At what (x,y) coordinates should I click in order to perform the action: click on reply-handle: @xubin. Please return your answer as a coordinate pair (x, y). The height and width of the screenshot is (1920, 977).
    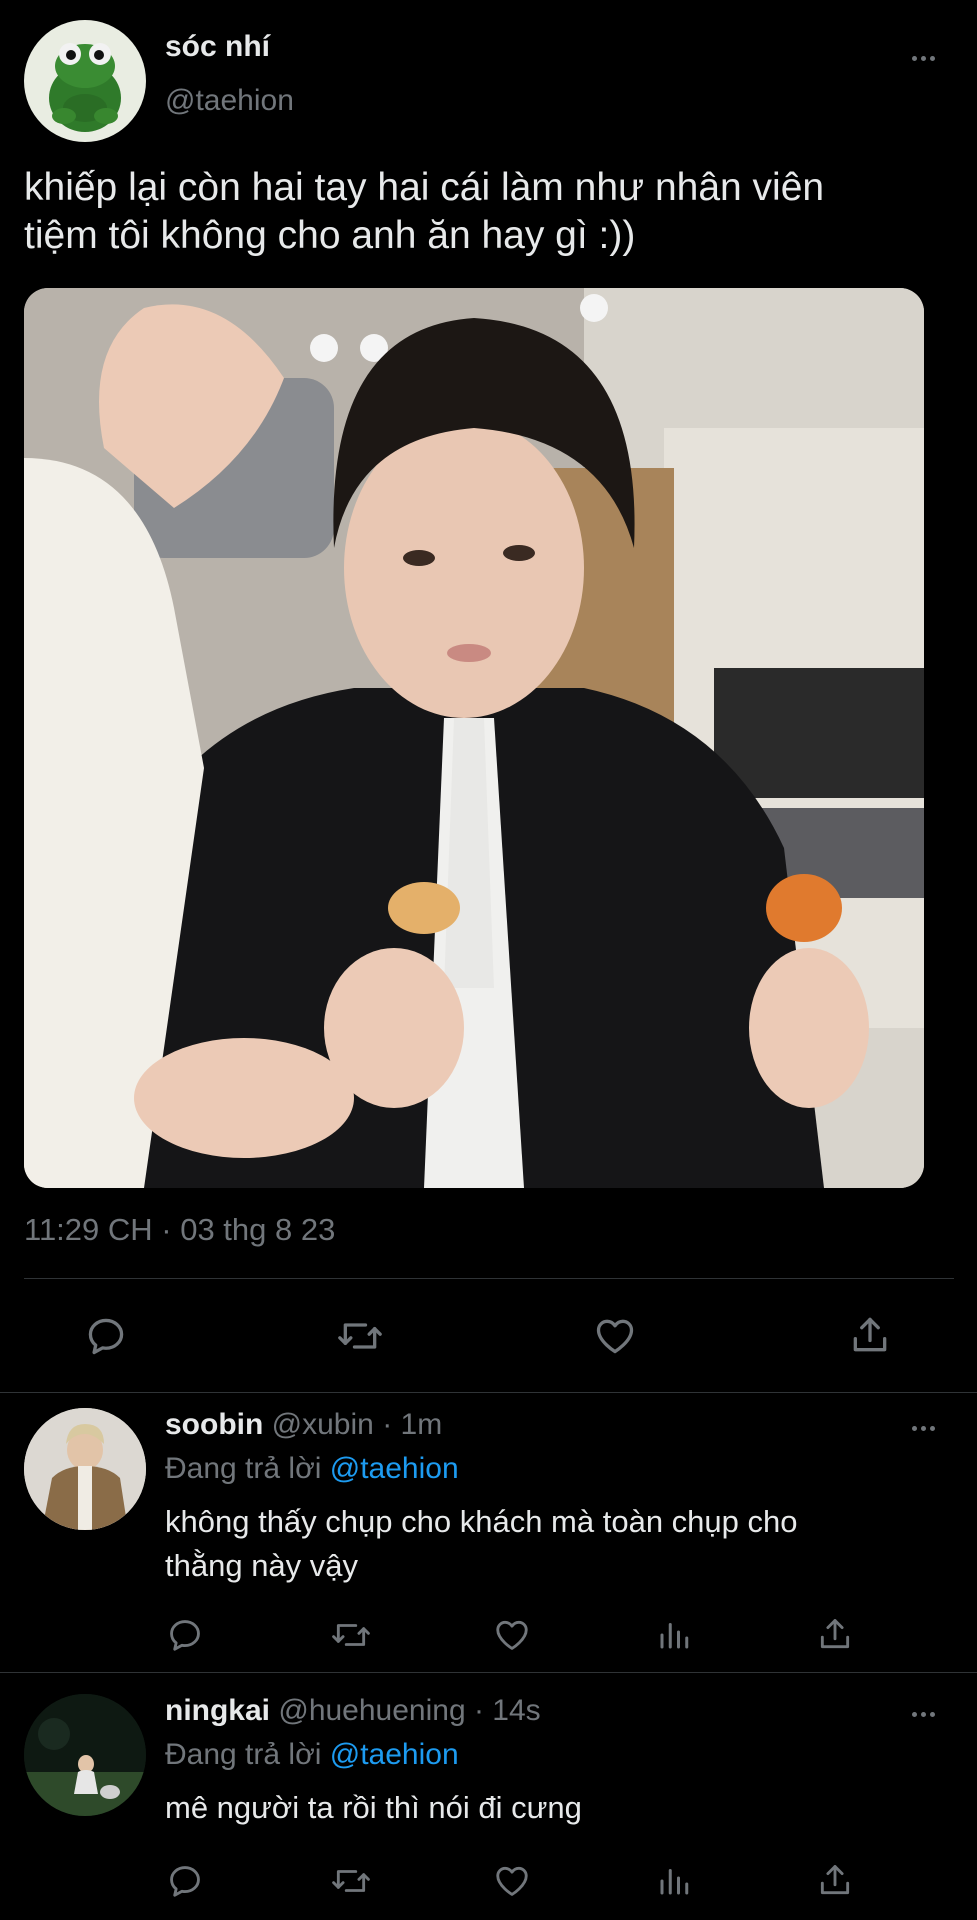
    Looking at the image, I should click on (323, 1424).